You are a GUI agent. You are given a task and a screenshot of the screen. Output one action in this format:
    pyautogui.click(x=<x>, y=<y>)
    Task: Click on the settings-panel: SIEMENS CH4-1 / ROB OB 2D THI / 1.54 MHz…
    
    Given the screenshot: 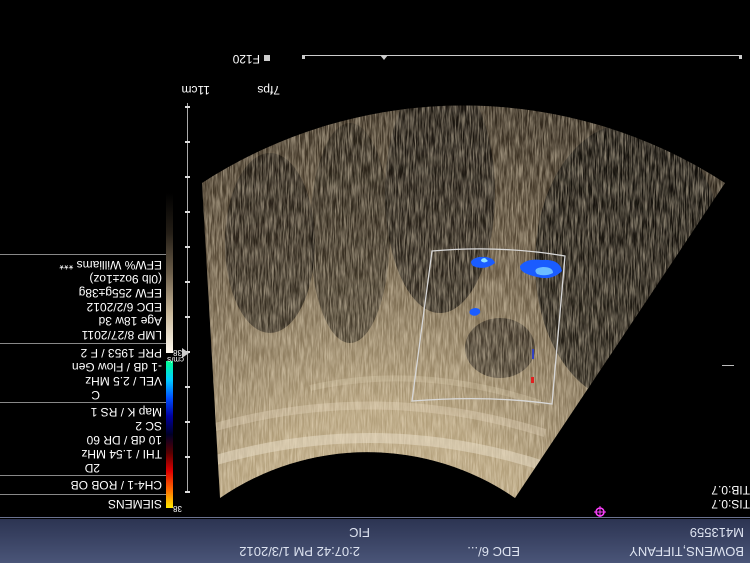 What is the action you would take?
    pyautogui.click(x=85, y=383)
    